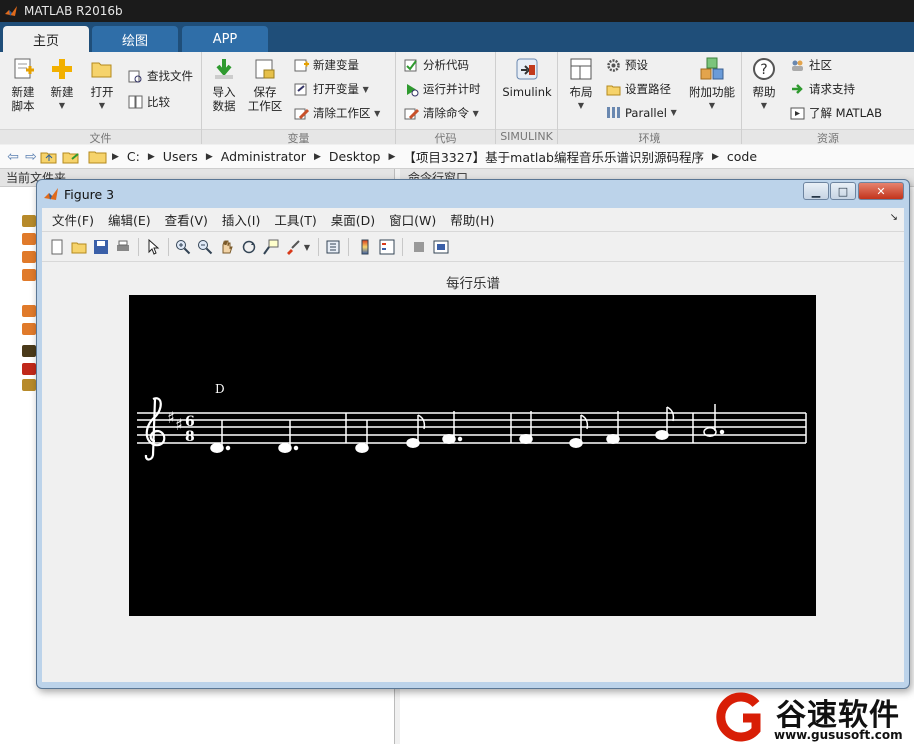 The image size is (914, 744). I want to click on data-cursor-icon, so click(271, 247).